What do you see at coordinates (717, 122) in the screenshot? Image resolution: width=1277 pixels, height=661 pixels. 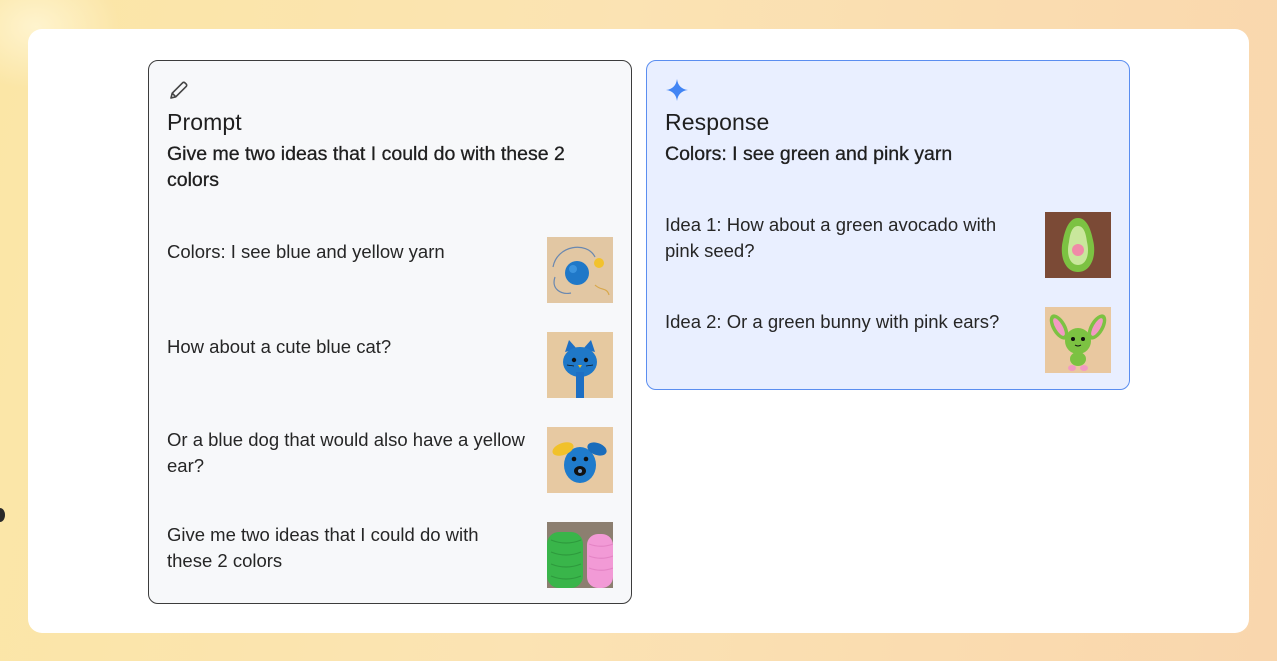 I see `response-title: Response` at bounding box center [717, 122].